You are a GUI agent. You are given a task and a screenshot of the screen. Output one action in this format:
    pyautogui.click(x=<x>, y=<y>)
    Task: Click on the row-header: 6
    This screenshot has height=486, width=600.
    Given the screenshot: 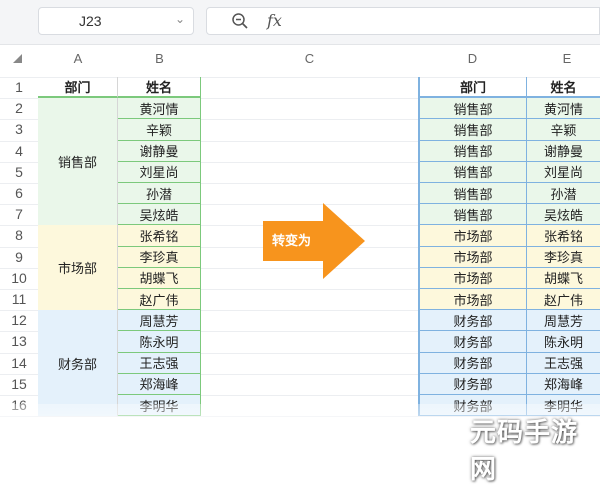 What is the action you would take?
    pyautogui.click(x=19, y=193)
    